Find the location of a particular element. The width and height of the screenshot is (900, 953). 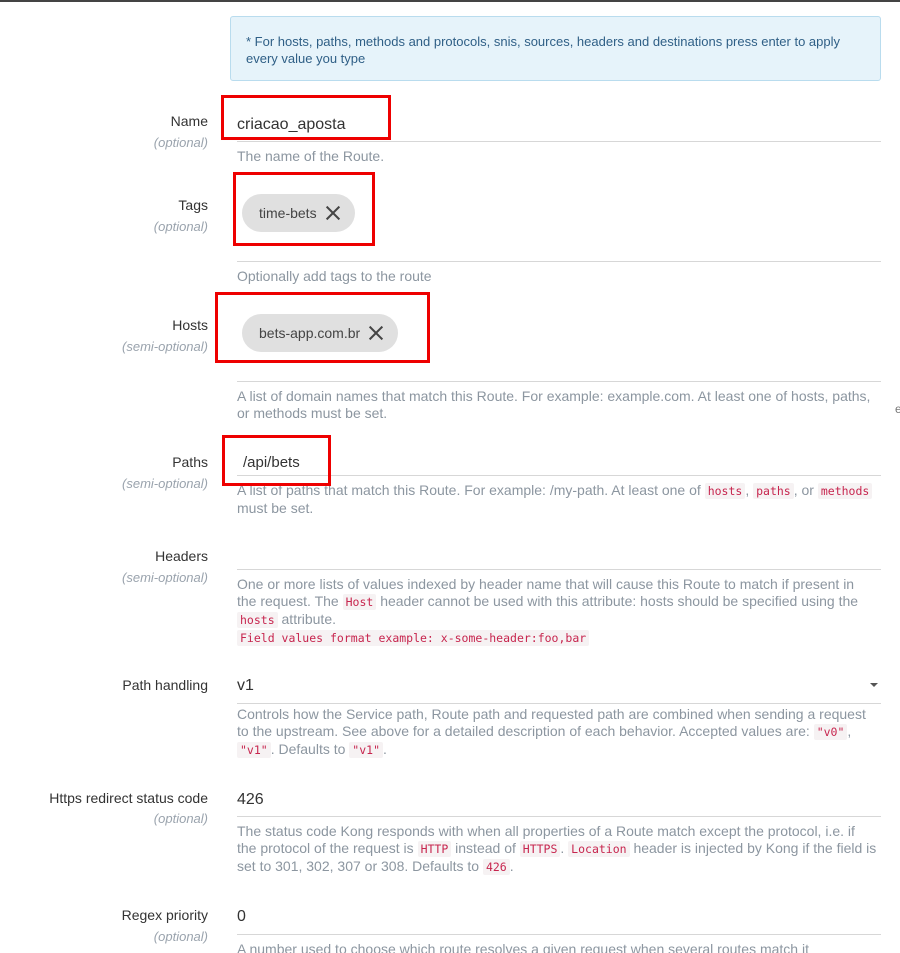

paths-underline is located at coordinates (559, 475).